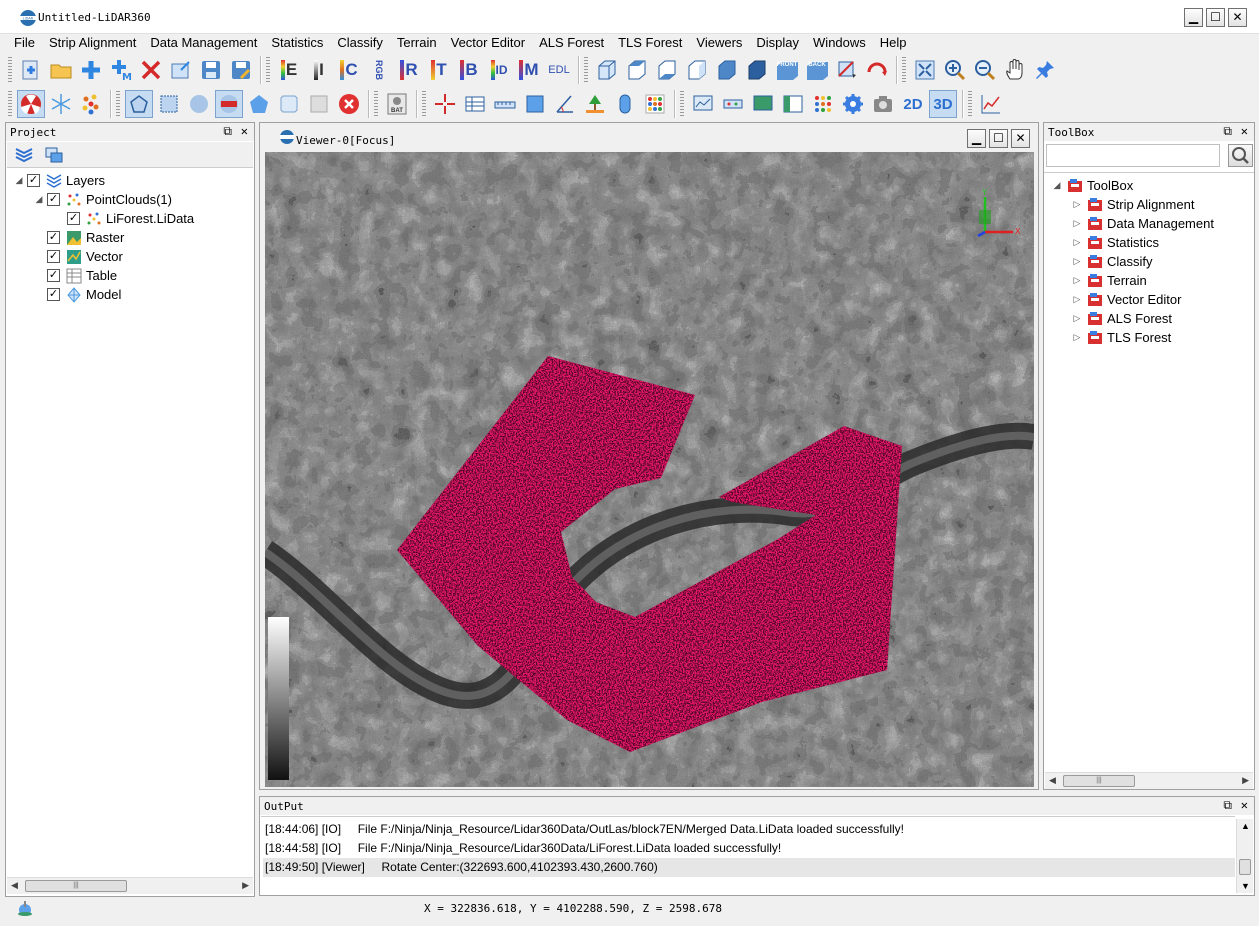 This screenshot has height=926, width=1259. I want to click on menu-data-management: Data Management, so click(203, 43).